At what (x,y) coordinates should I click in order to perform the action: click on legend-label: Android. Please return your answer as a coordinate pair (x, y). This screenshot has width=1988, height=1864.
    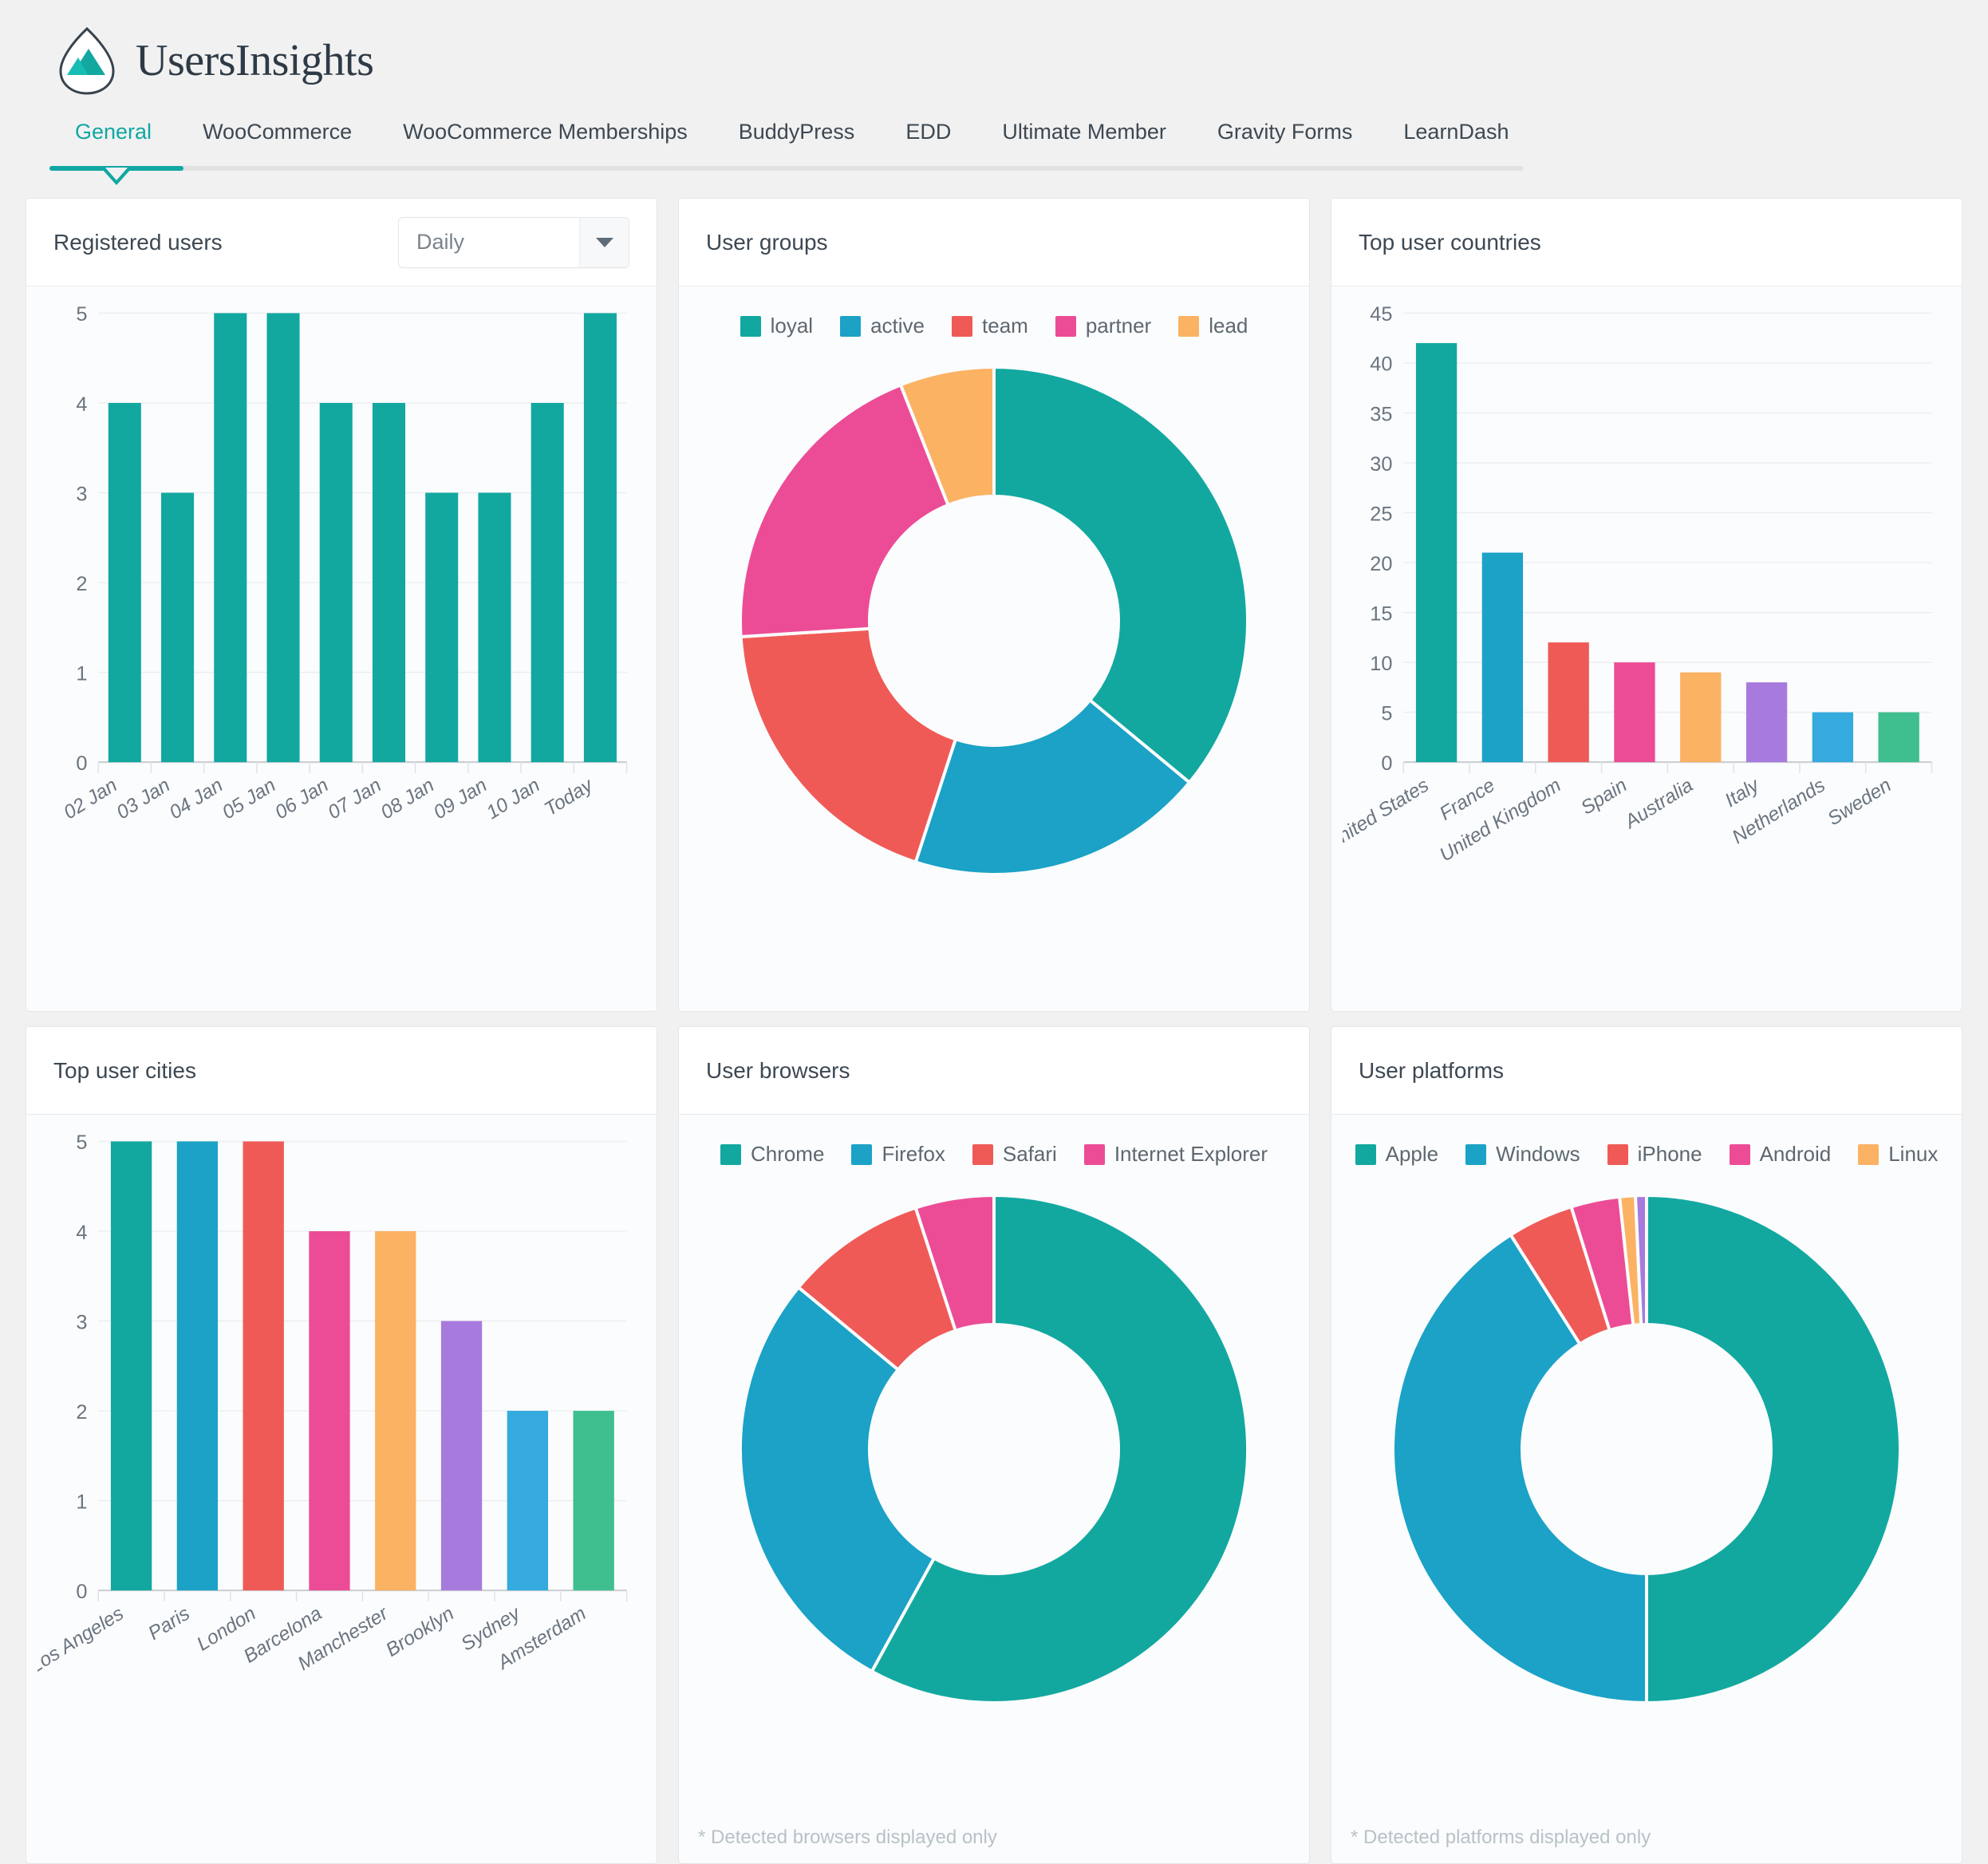
    Looking at the image, I should click on (1795, 1154).